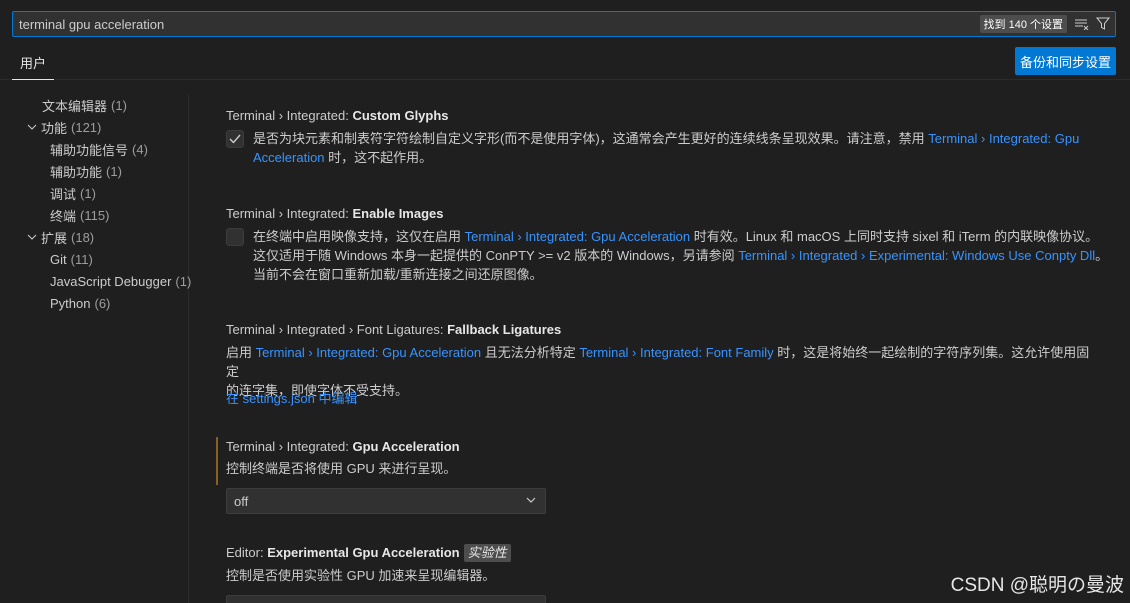 Image resolution: width=1130 pixels, height=603 pixels. I want to click on toc-item-extensions: 扩展 (18), so click(59, 237).